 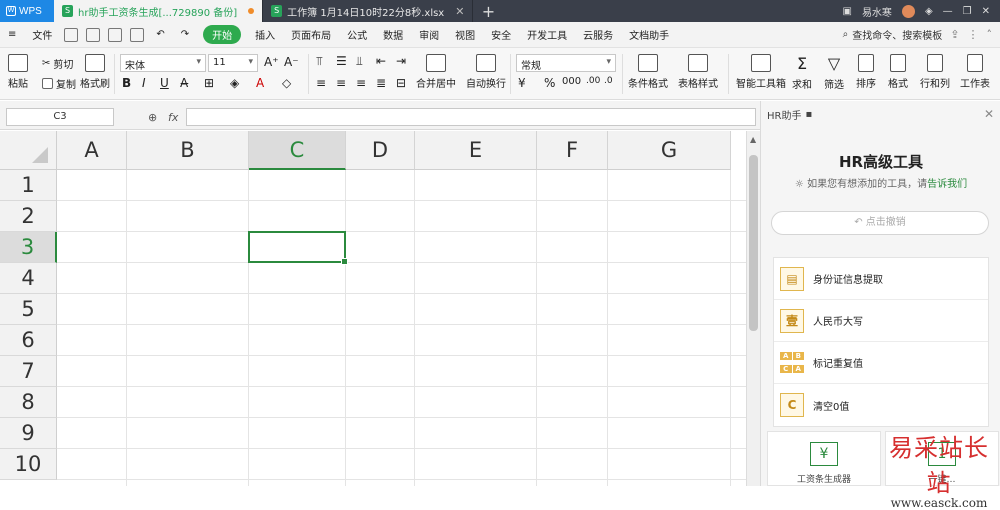 What do you see at coordinates (173, 117) in the screenshot?
I see `insert-function-icon: fx` at bounding box center [173, 117].